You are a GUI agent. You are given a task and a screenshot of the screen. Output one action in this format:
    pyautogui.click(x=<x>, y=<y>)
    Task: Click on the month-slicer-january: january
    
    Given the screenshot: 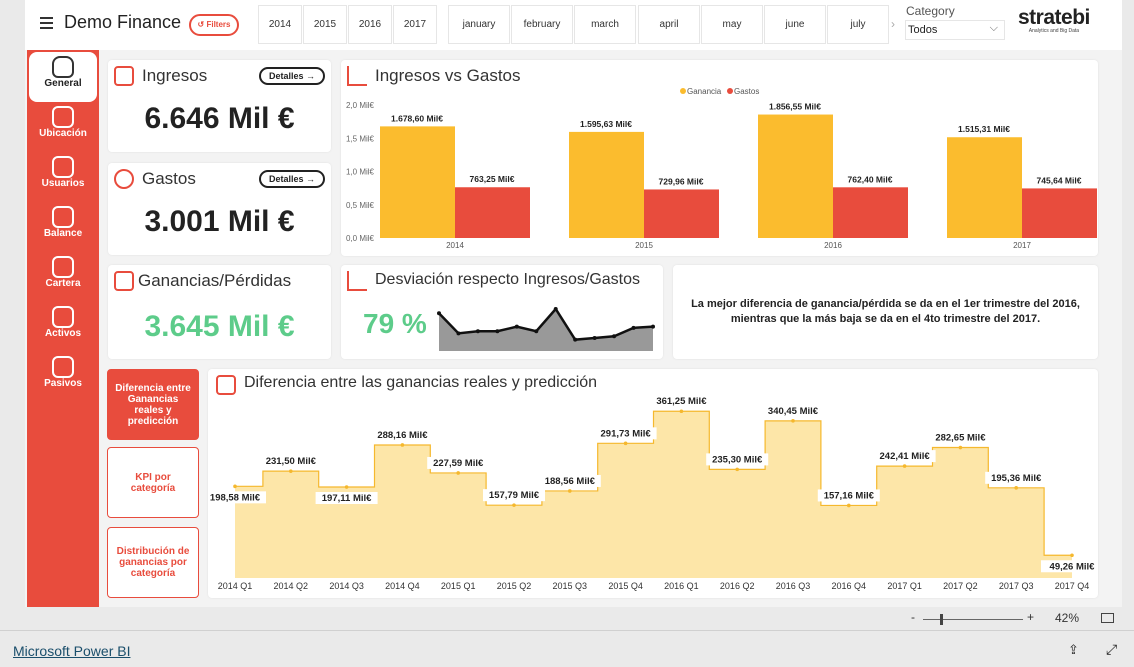 What is the action you would take?
    pyautogui.click(x=479, y=24)
    